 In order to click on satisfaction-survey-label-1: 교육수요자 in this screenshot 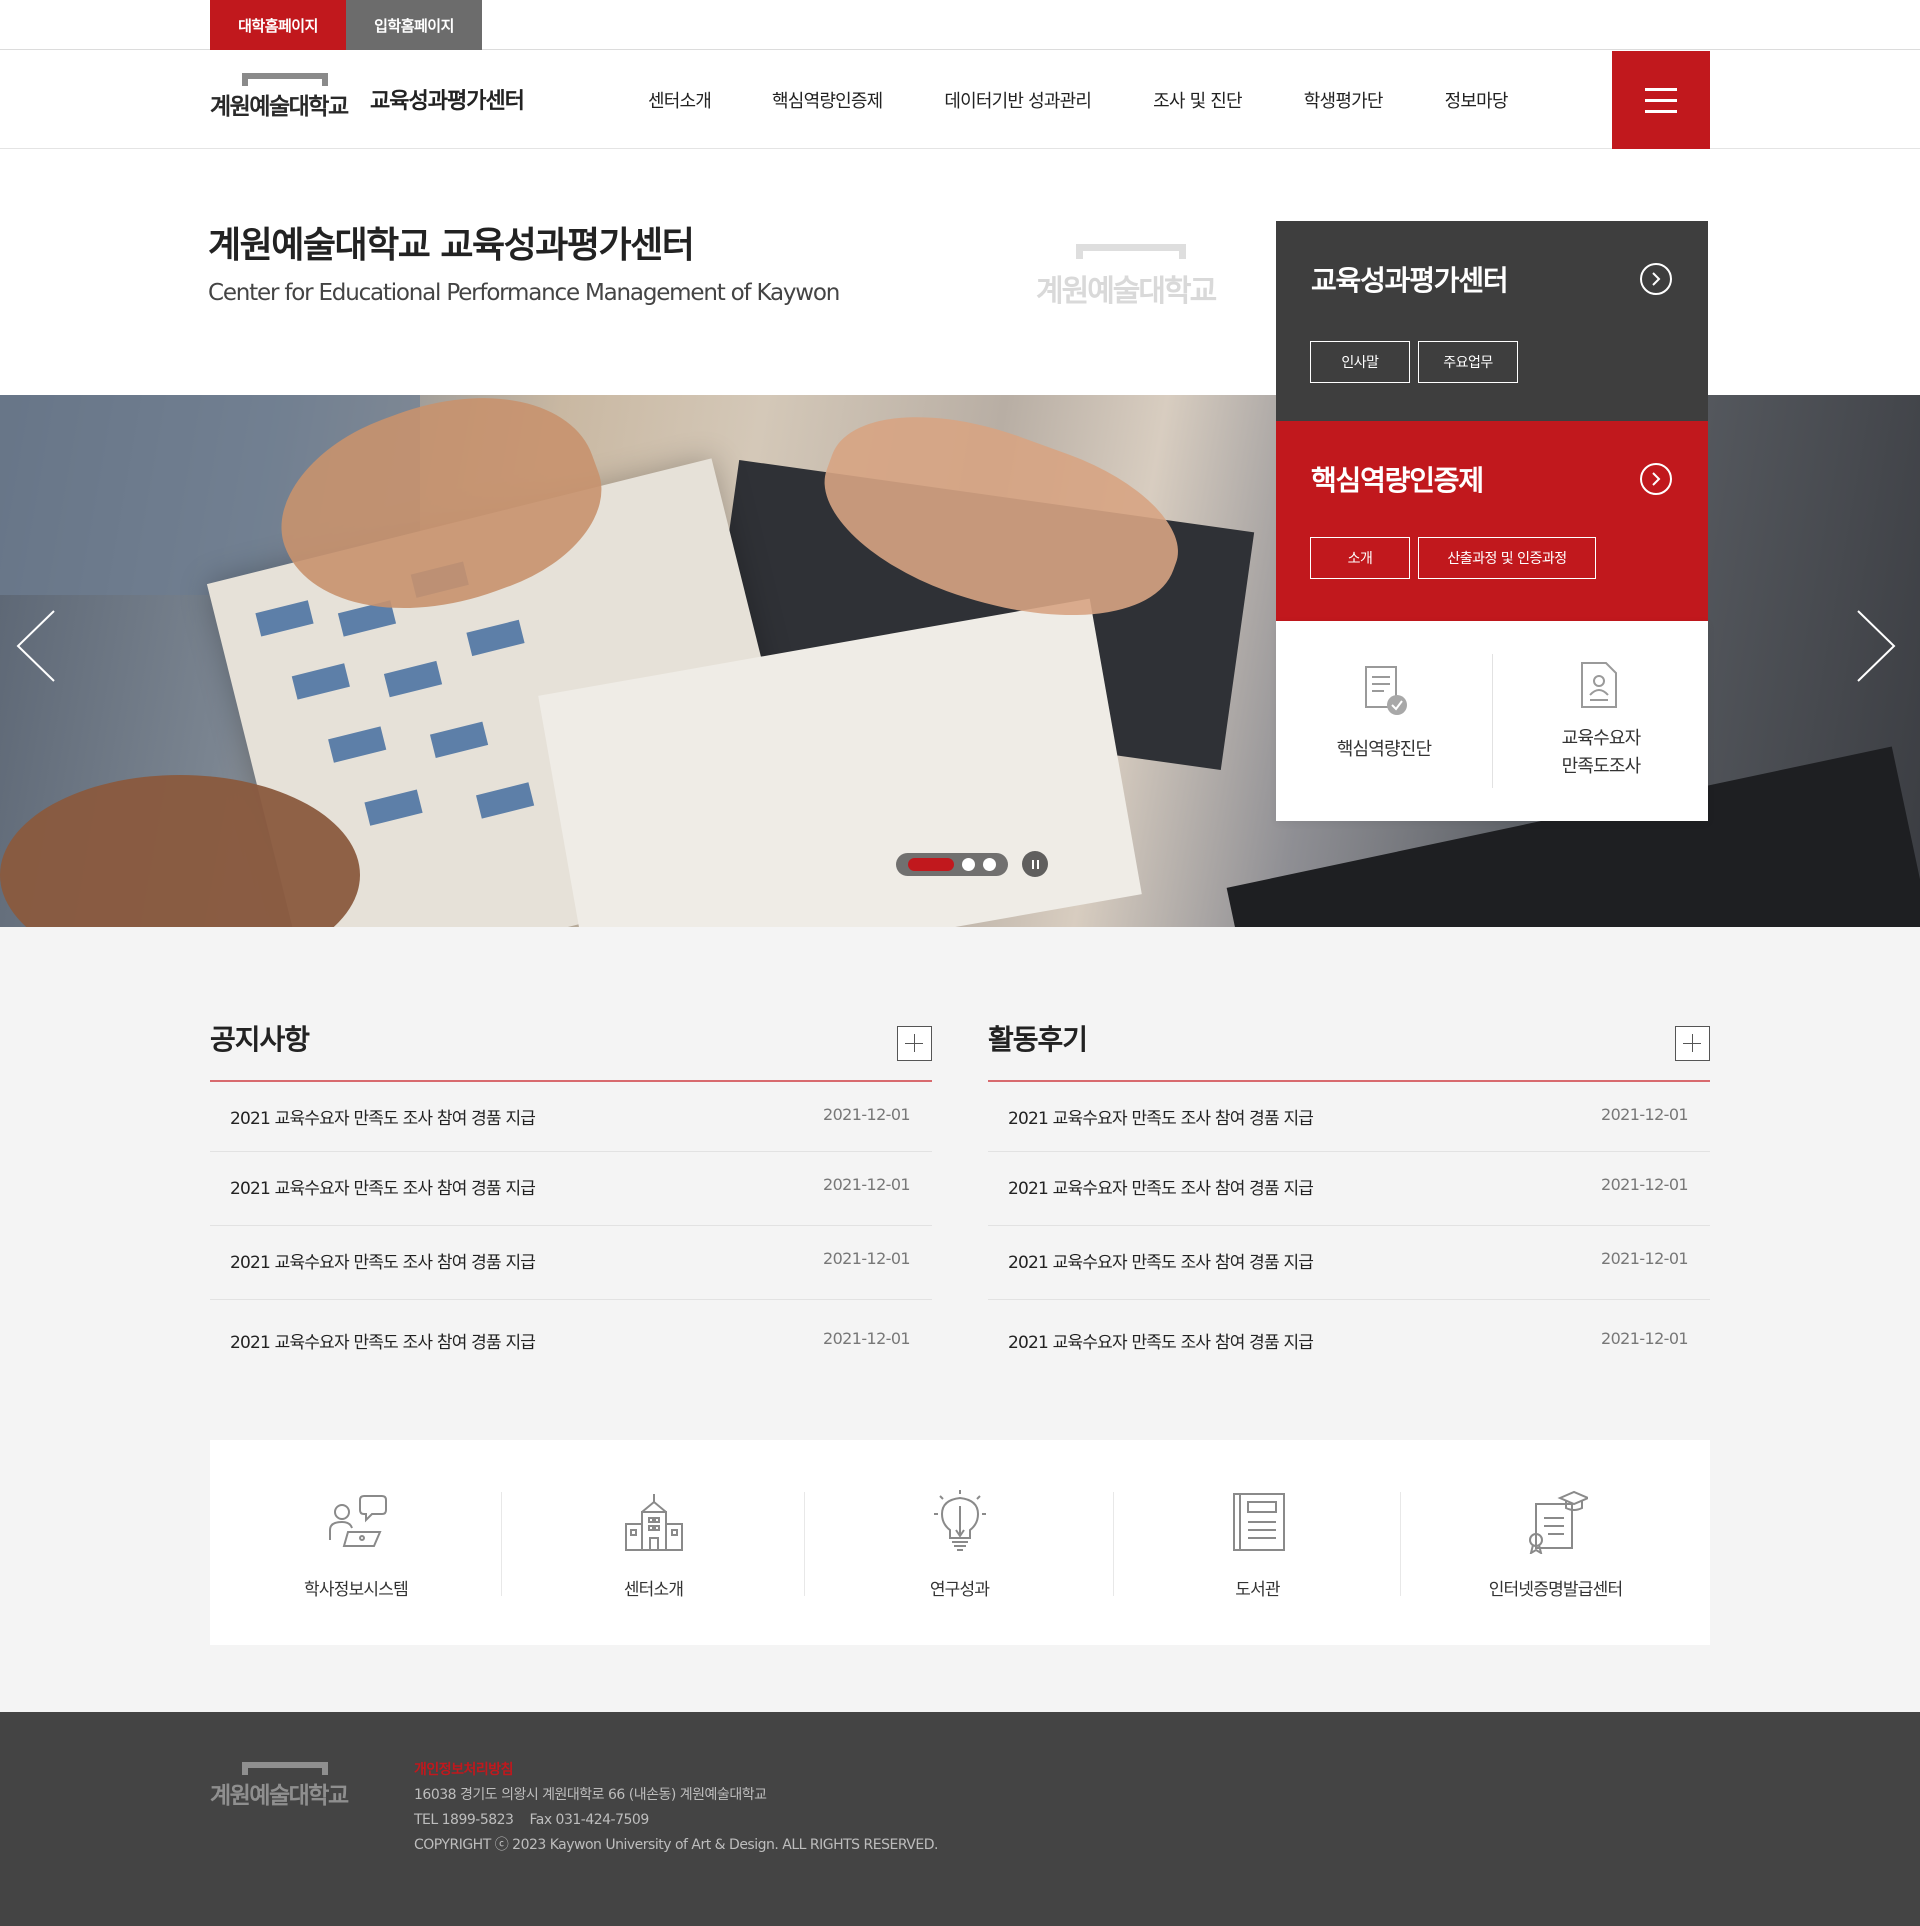, I will do `click(1601, 738)`.